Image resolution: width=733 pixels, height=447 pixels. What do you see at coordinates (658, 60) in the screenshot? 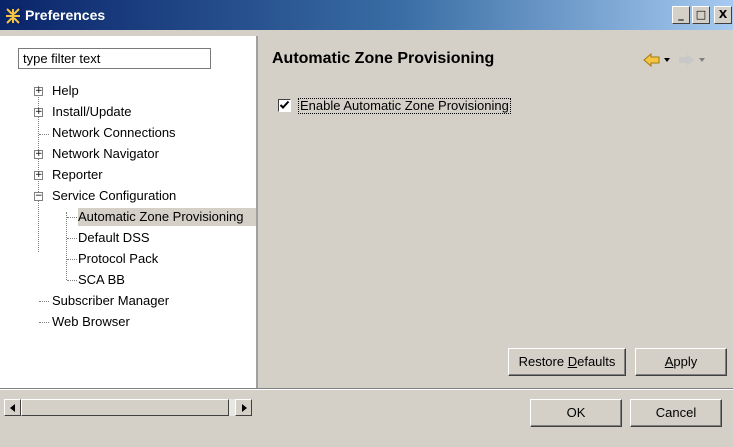
I see `back-arrow-icon` at bounding box center [658, 60].